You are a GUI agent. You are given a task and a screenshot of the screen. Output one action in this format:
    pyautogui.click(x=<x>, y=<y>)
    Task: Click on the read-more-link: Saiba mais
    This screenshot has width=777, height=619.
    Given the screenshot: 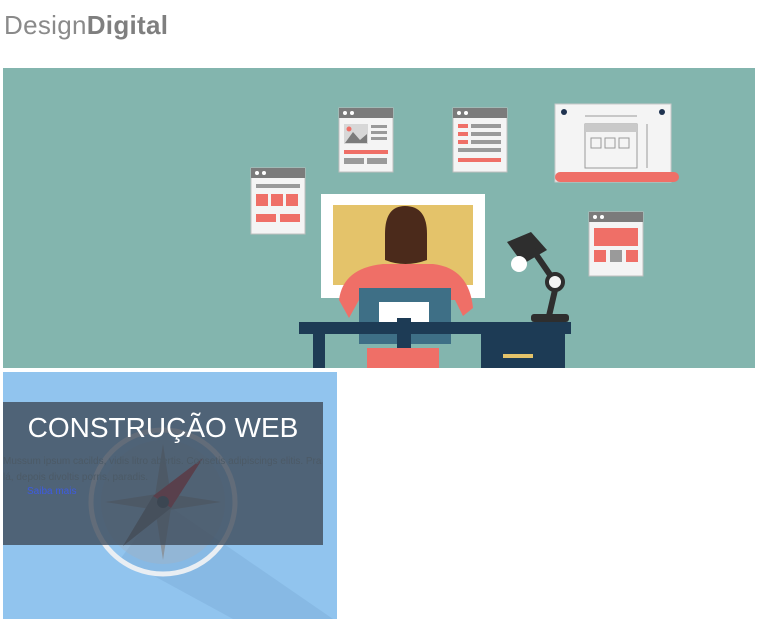 What is the action you would take?
    pyautogui.click(x=51, y=491)
    